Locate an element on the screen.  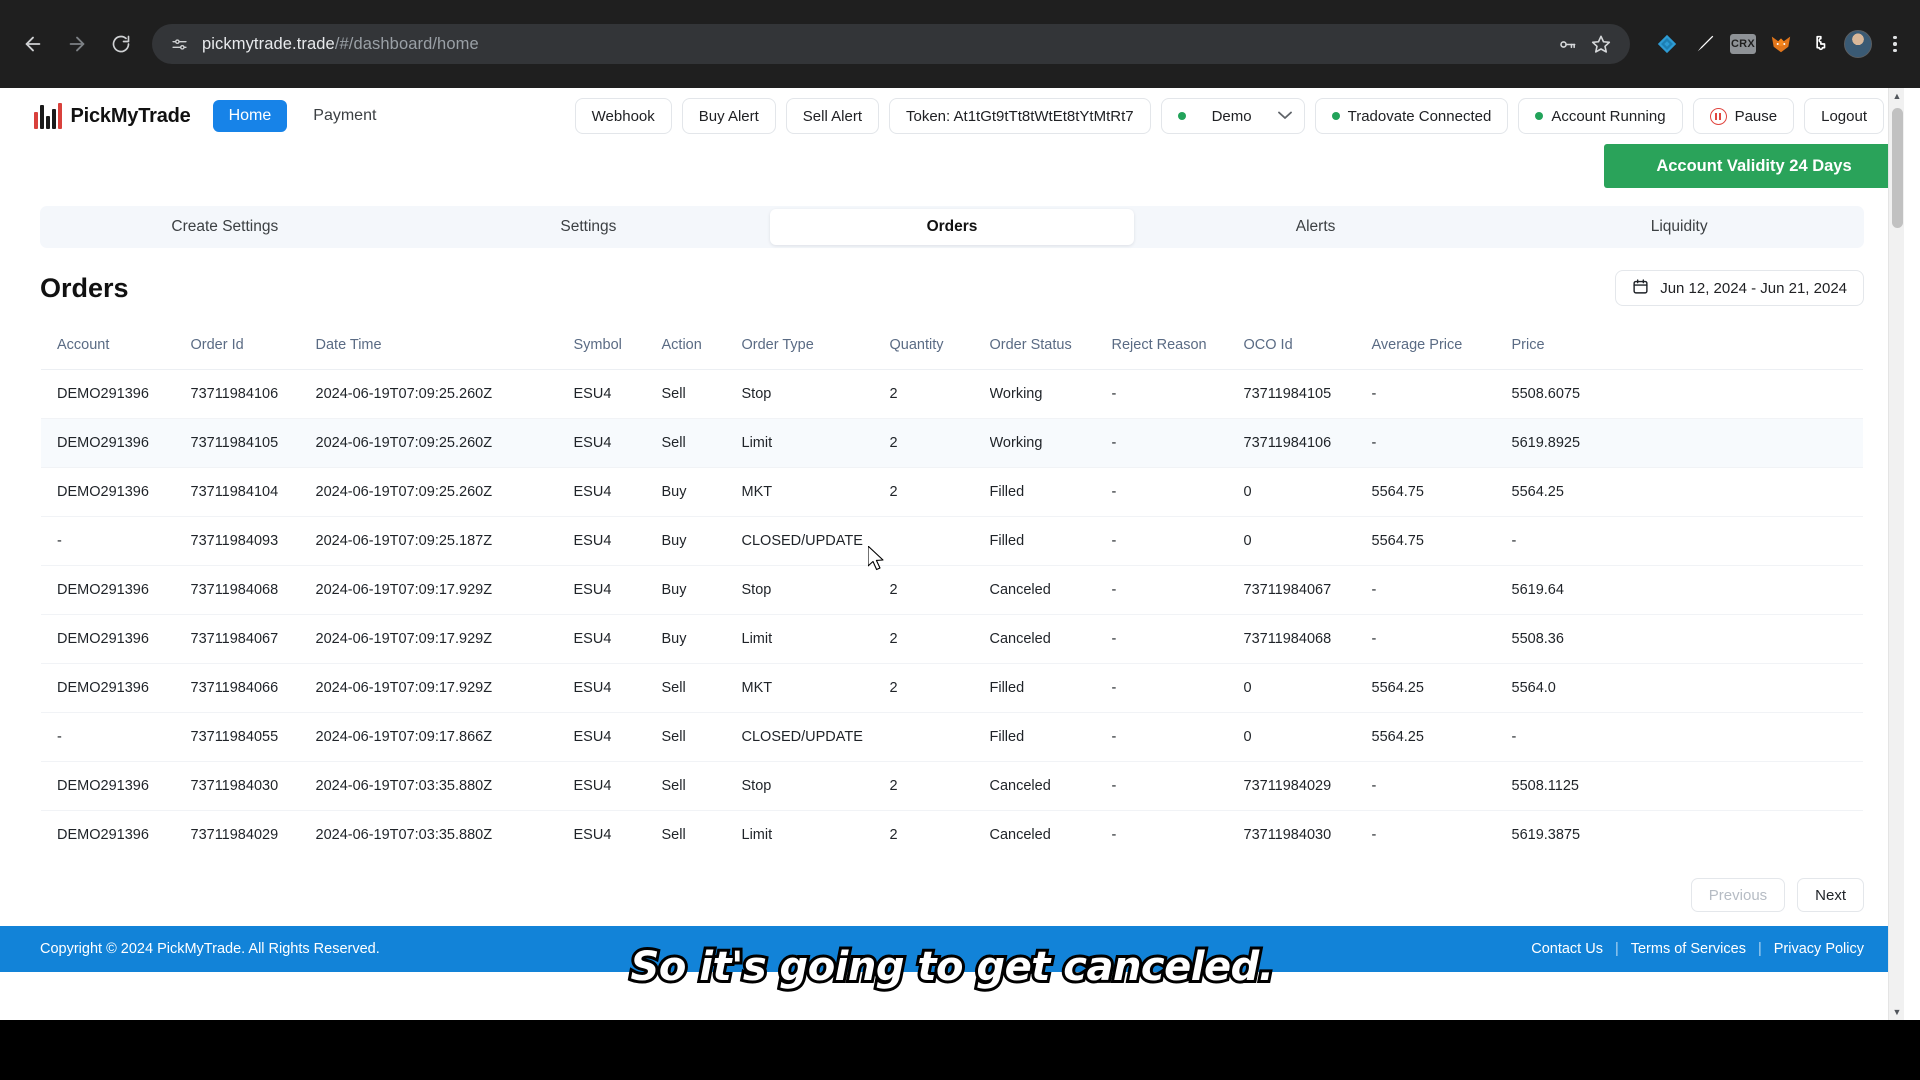
paint-brush-icon is located at coordinates (1705, 44).